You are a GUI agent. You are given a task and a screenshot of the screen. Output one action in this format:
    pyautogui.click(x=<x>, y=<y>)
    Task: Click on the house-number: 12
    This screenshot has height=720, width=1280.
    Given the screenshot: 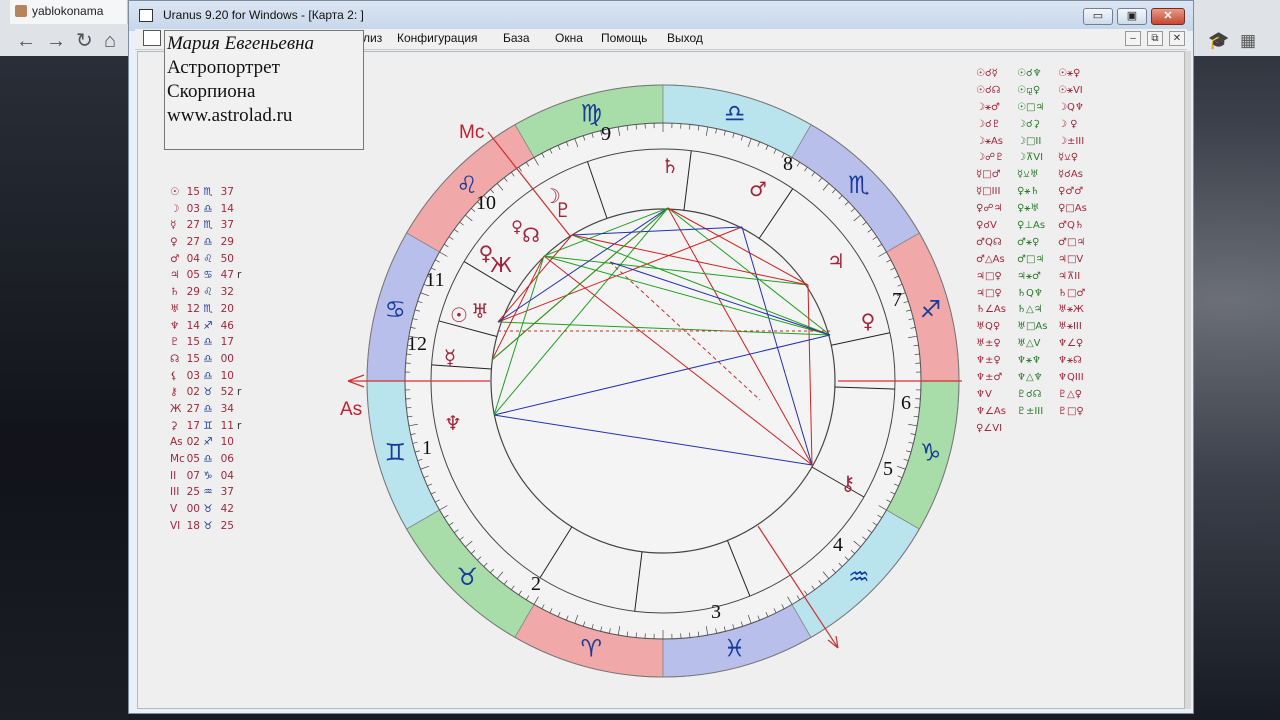 What is the action you would take?
    pyautogui.click(x=417, y=344)
    